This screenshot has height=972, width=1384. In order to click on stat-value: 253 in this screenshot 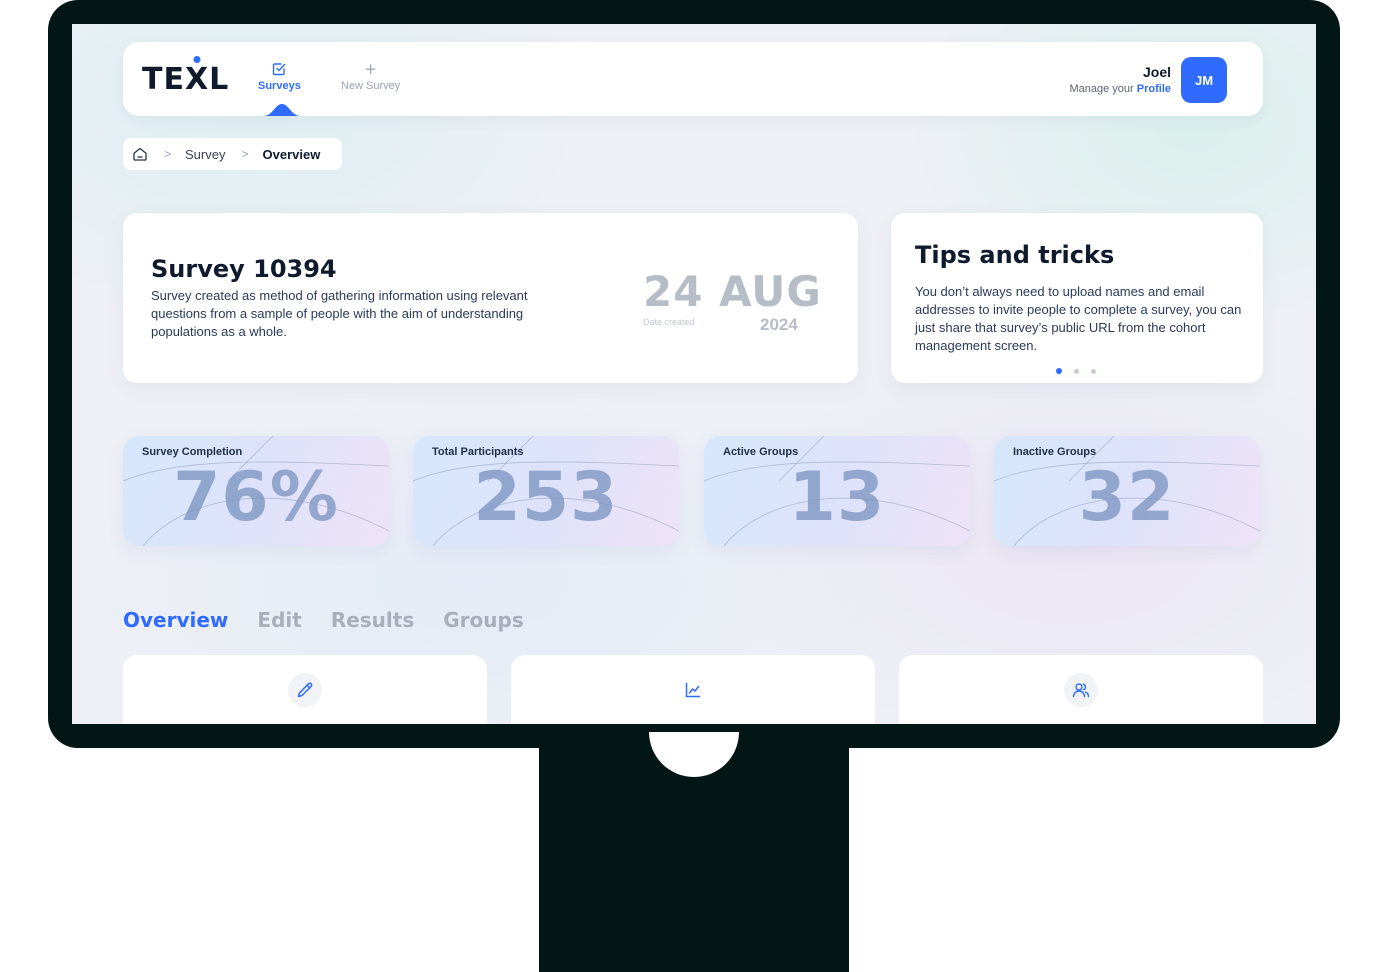, I will do `click(546, 497)`.